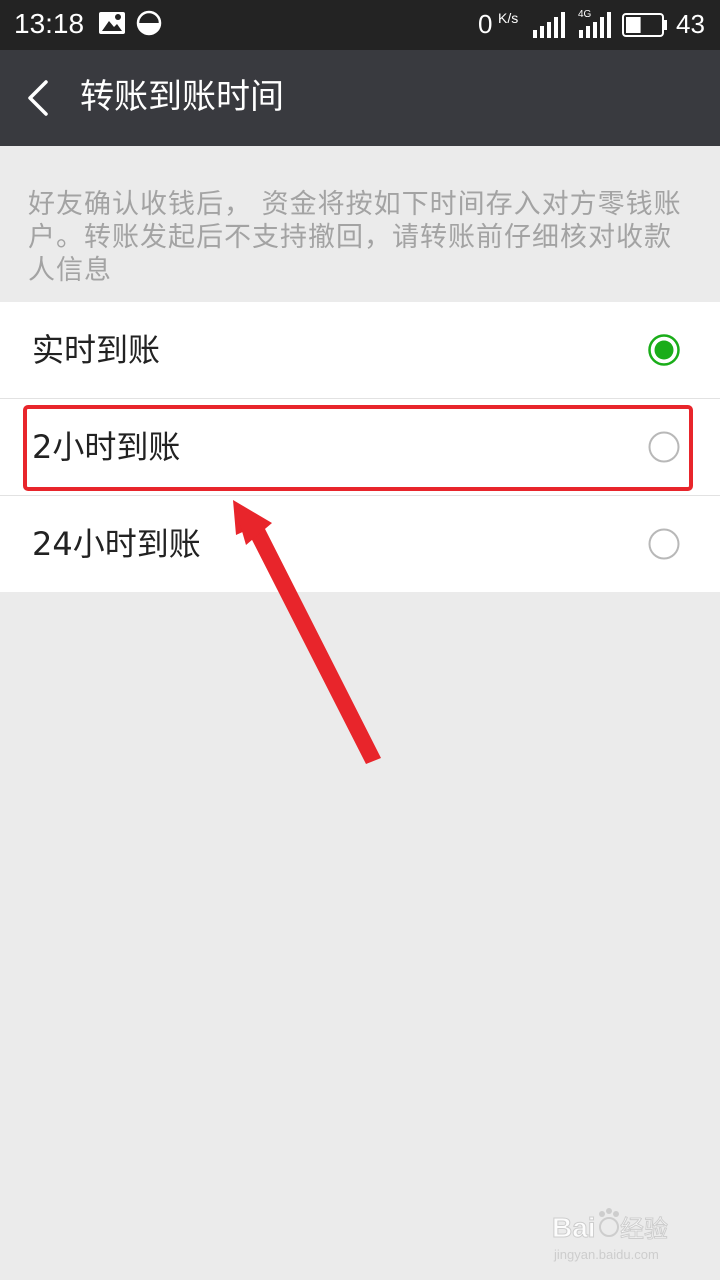  I want to click on network-speed-unit: K/s, so click(508, 18).